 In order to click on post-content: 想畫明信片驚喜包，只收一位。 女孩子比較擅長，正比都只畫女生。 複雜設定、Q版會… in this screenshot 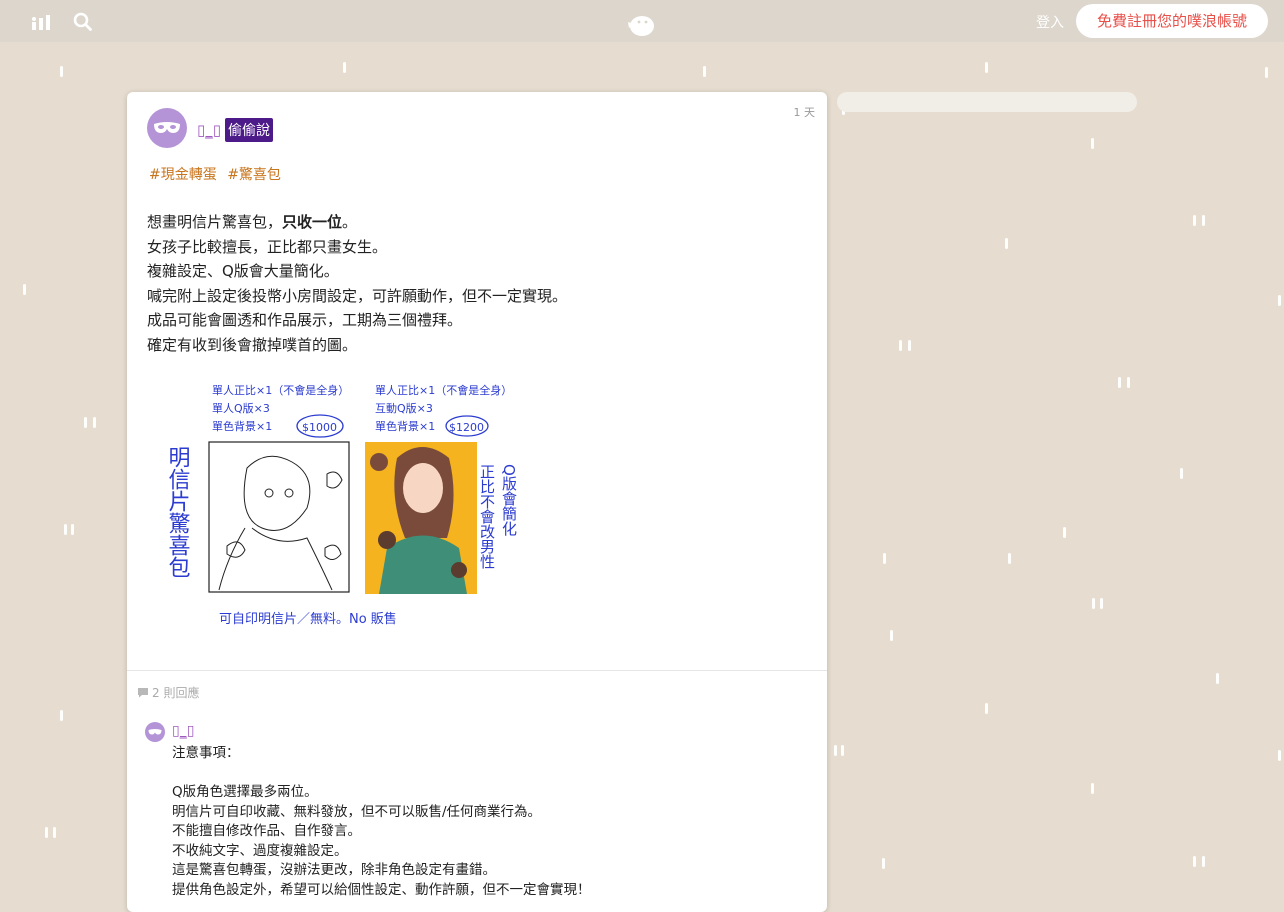, I will do `click(477, 284)`.